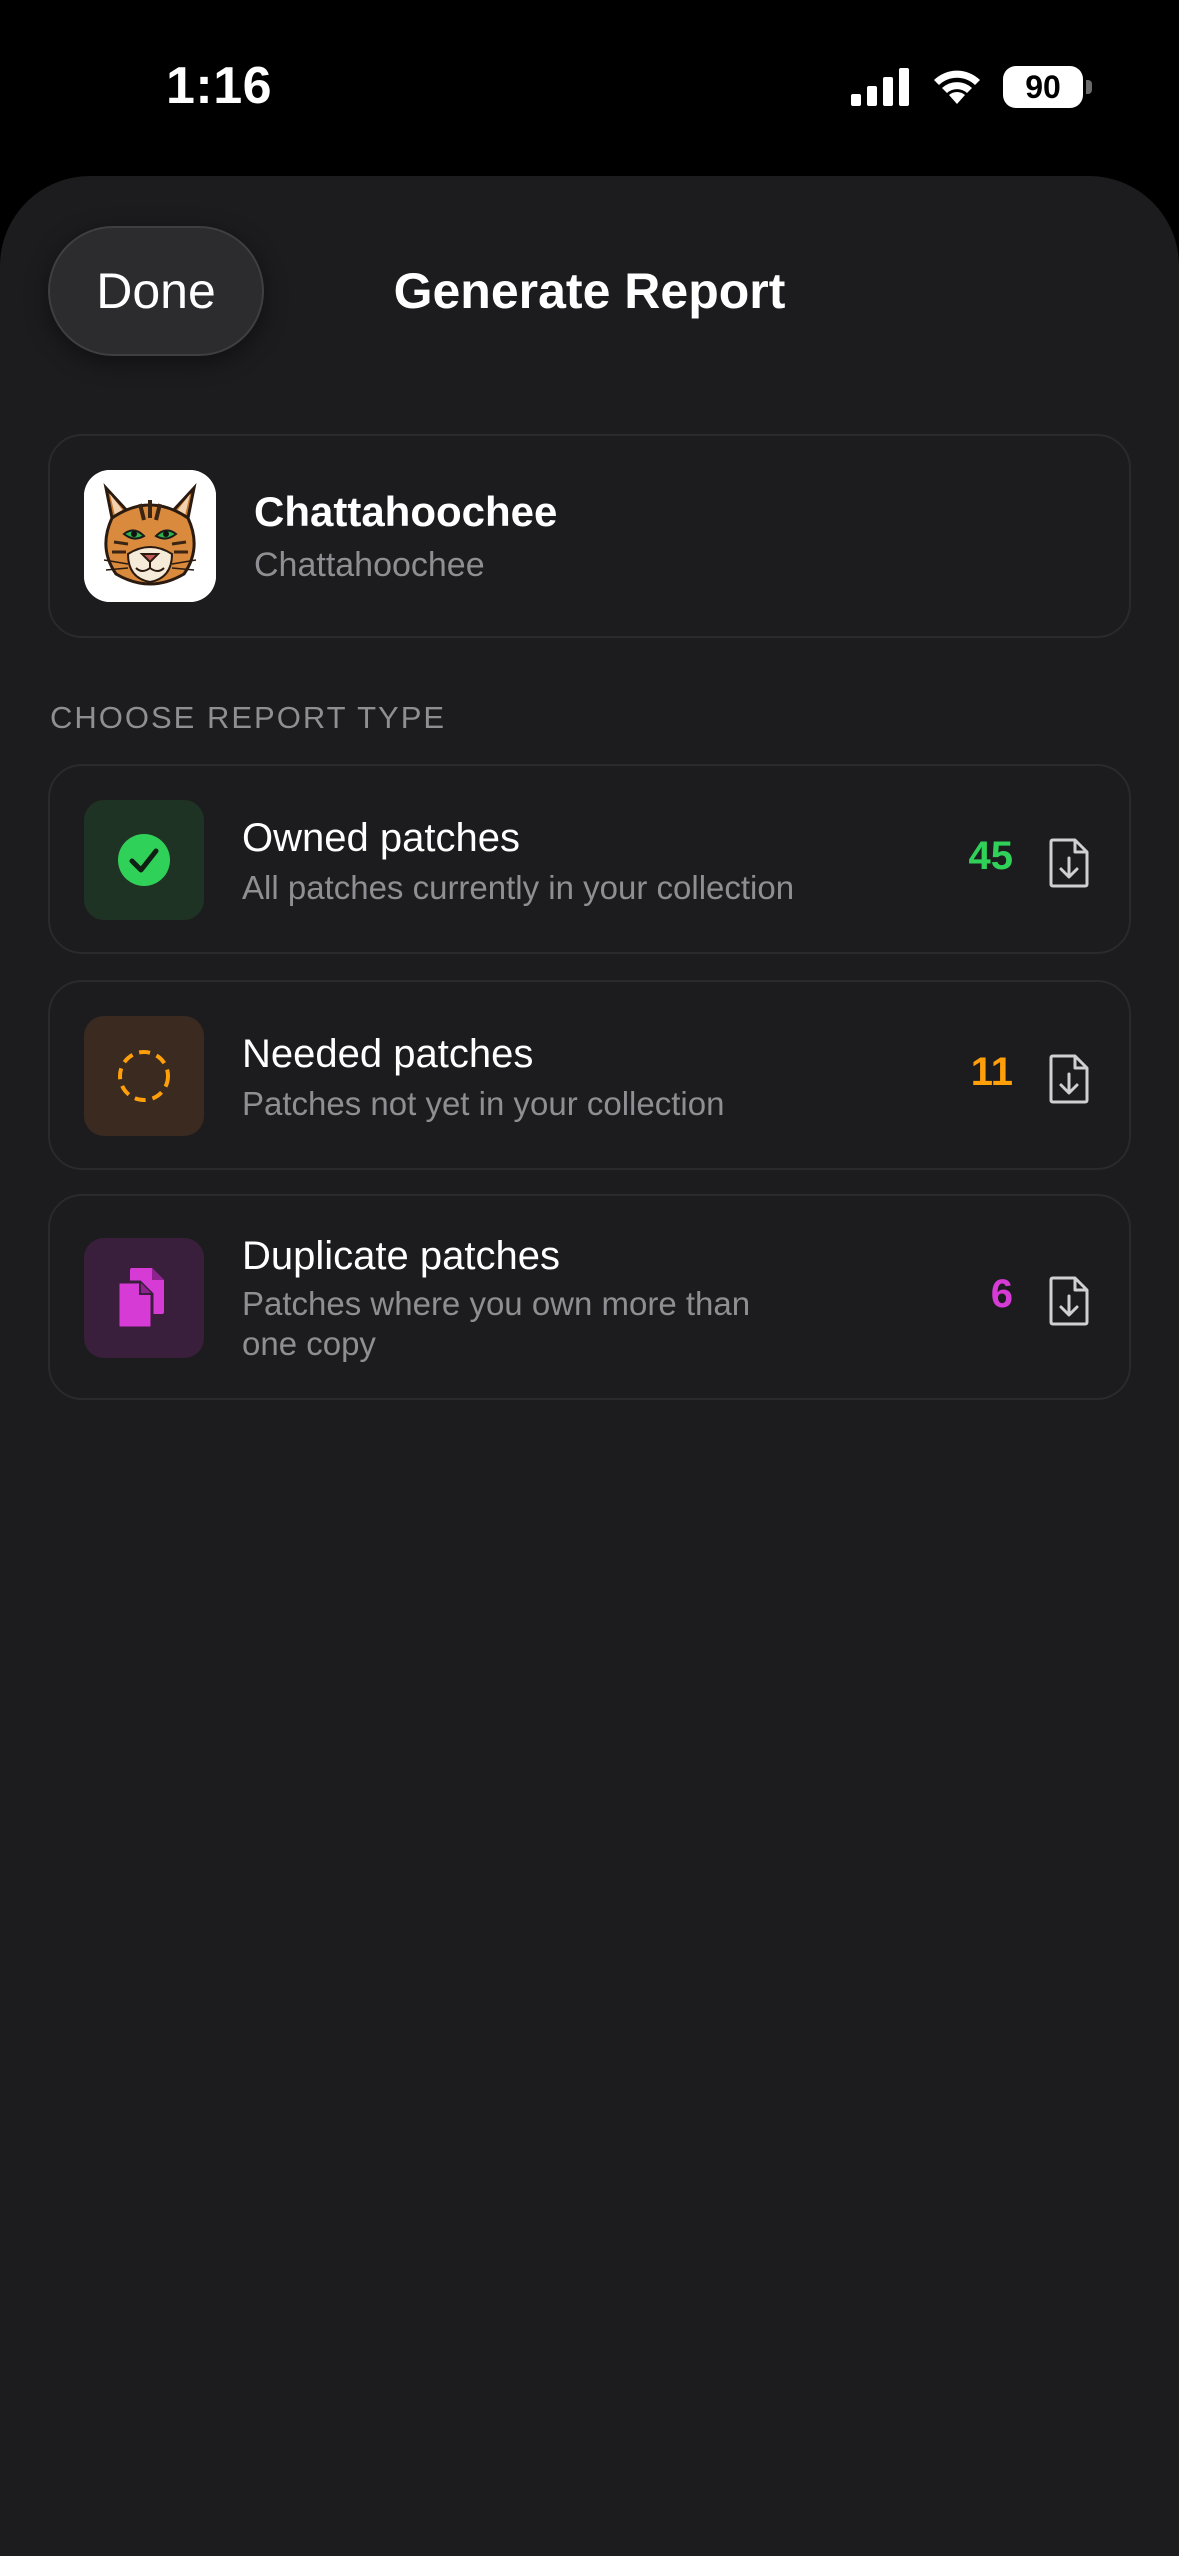 The width and height of the screenshot is (1179, 2556). What do you see at coordinates (388, 1054) in the screenshot?
I see `report-title: Needed patches` at bounding box center [388, 1054].